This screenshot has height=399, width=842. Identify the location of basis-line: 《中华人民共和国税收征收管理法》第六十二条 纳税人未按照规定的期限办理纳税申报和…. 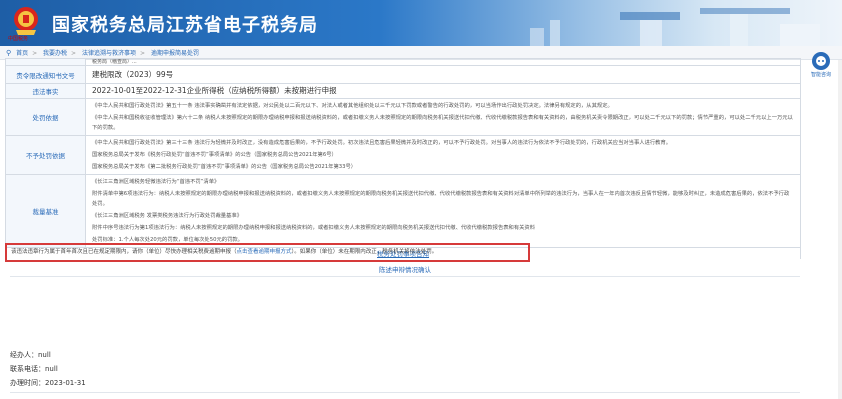
(442, 123).